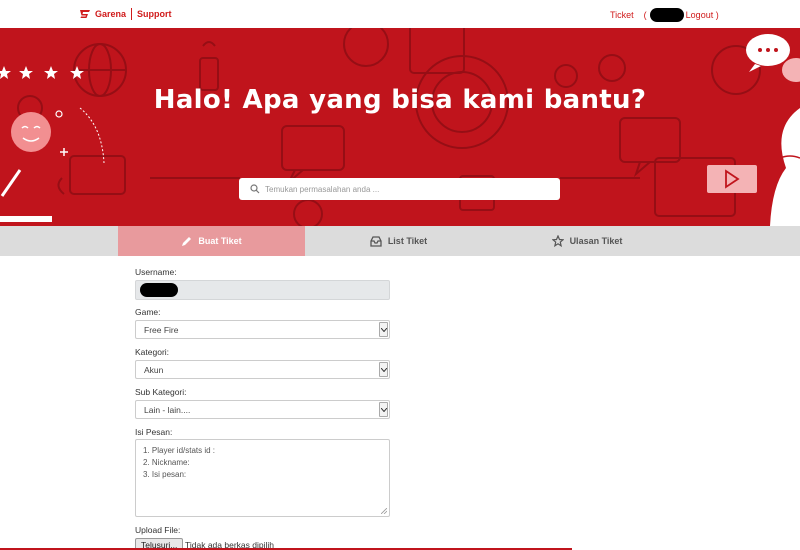 Image resolution: width=800 pixels, height=550 pixels. What do you see at coordinates (156, 272) in the screenshot?
I see `username-label: Username:` at bounding box center [156, 272].